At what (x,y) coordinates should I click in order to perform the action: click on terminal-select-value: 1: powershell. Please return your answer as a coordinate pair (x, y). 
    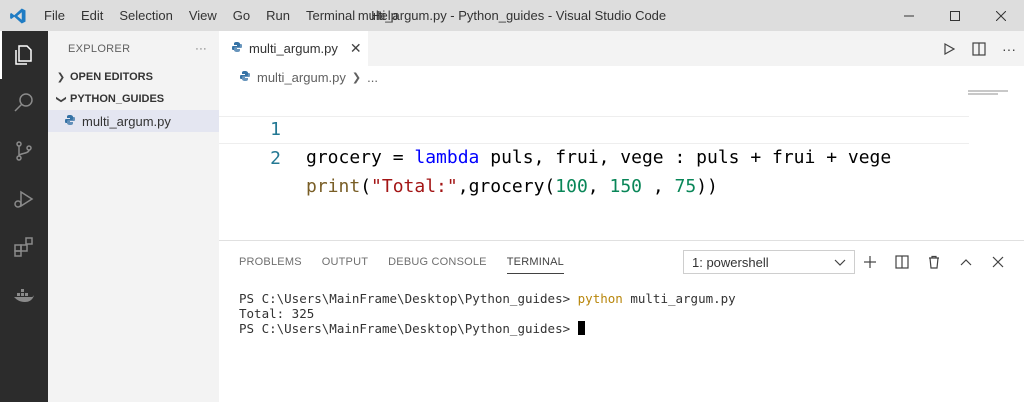
    Looking at the image, I should click on (730, 262).